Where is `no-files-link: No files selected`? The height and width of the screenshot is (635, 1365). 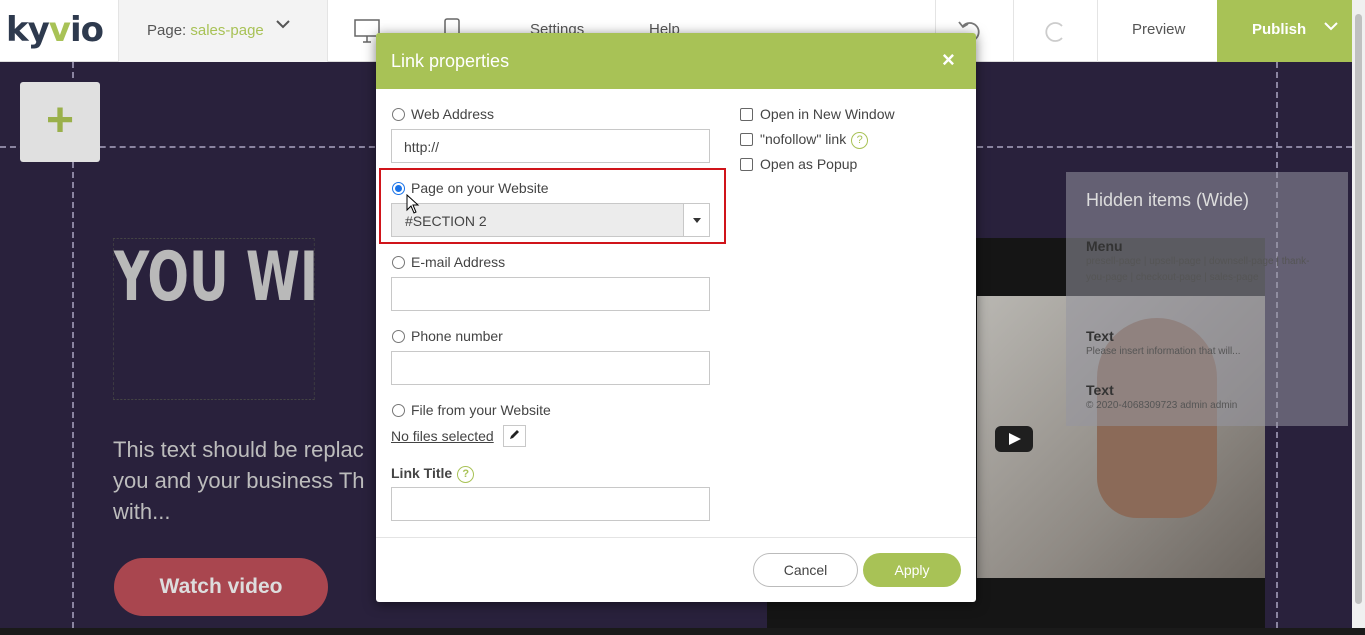 no-files-link: No files selected is located at coordinates (442, 436).